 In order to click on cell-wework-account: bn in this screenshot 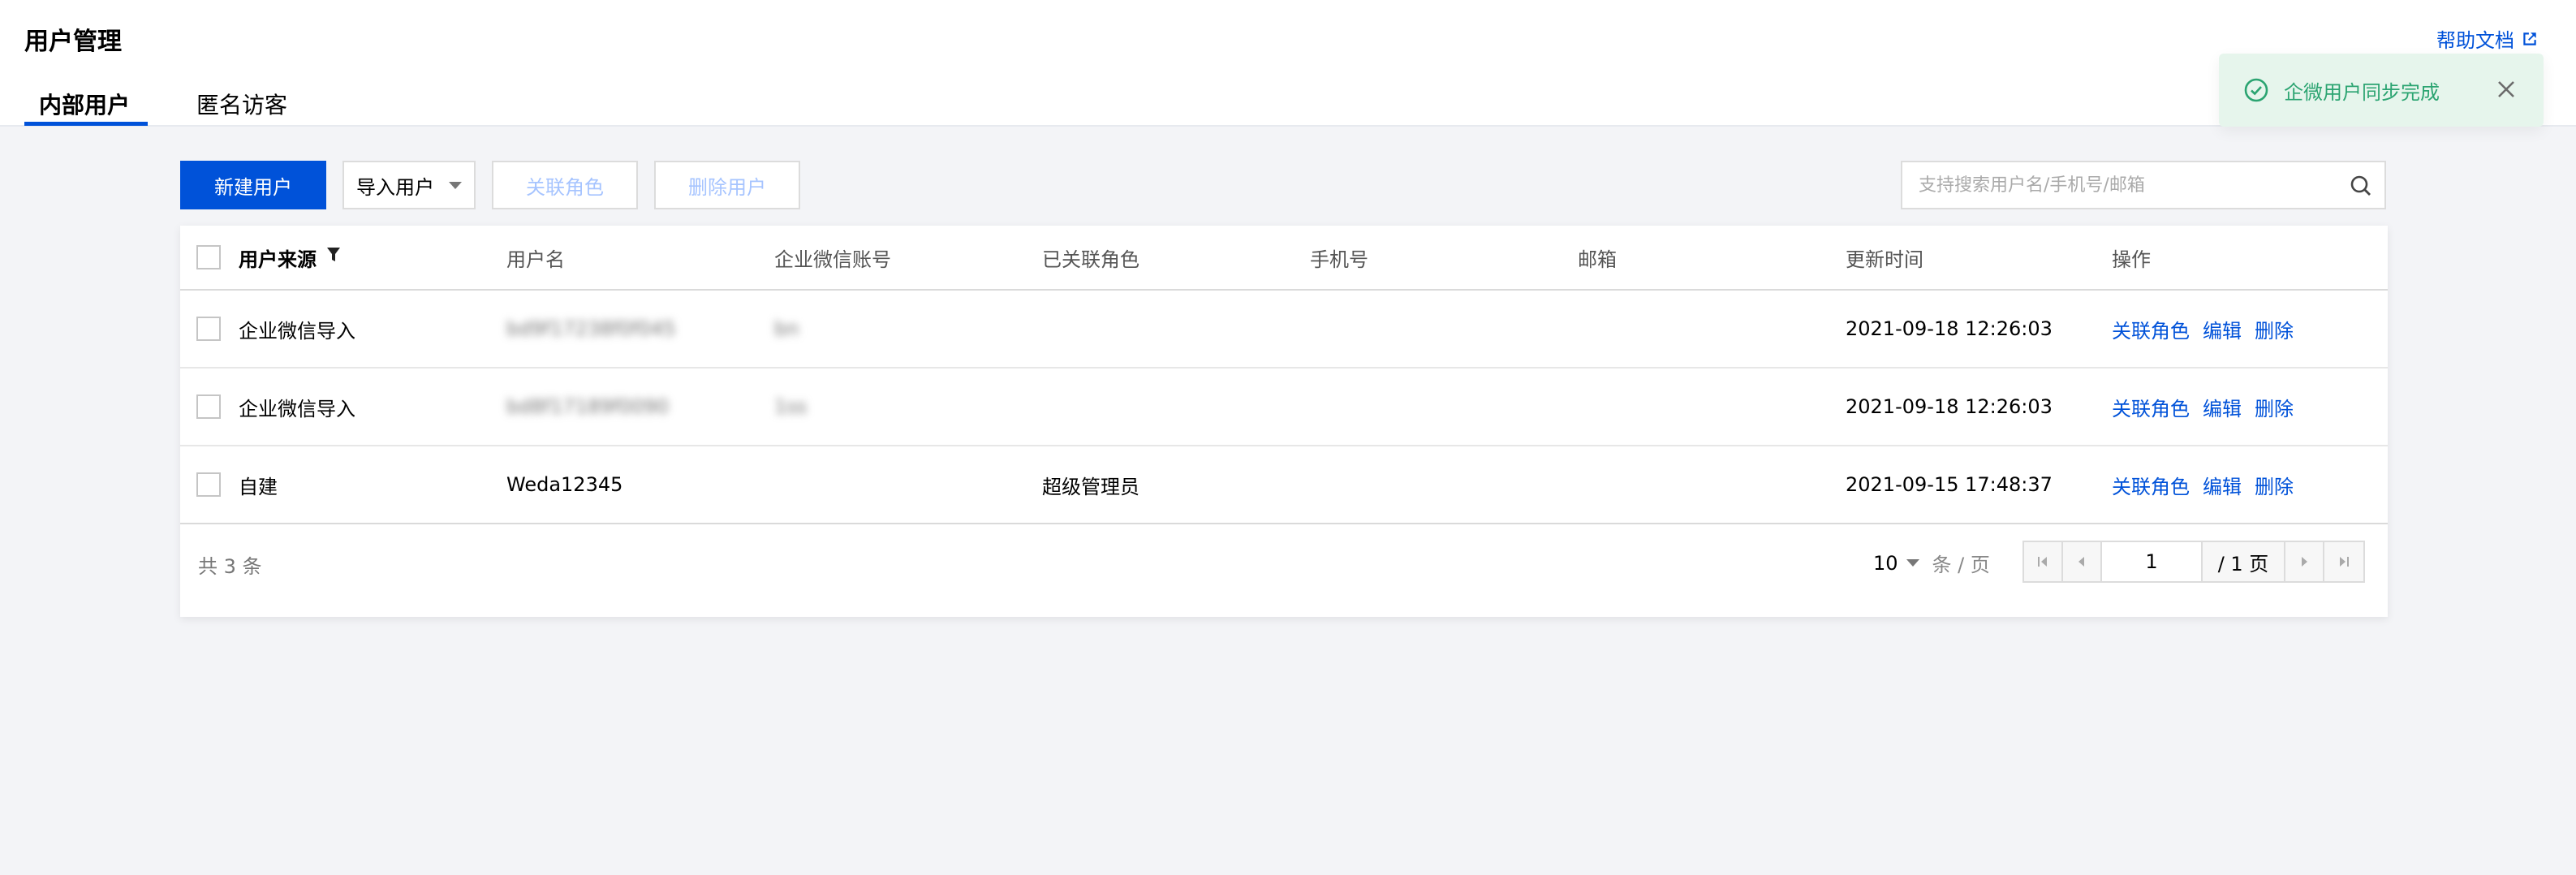, I will do `click(787, 328)`.